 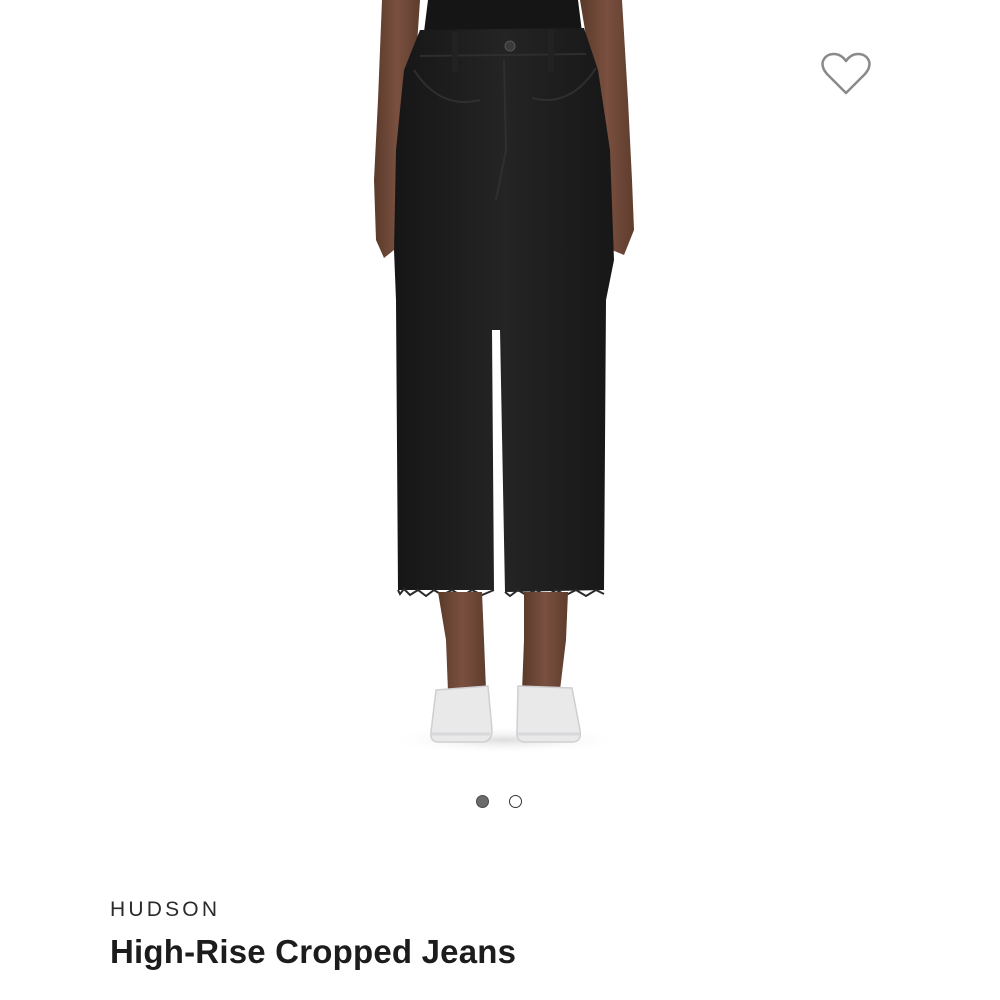 What do you see at coordinates (313, 951) in the screenshot?
I see `product-title: High-Rise Cropped Jeans` at bounding box center [313, 951].